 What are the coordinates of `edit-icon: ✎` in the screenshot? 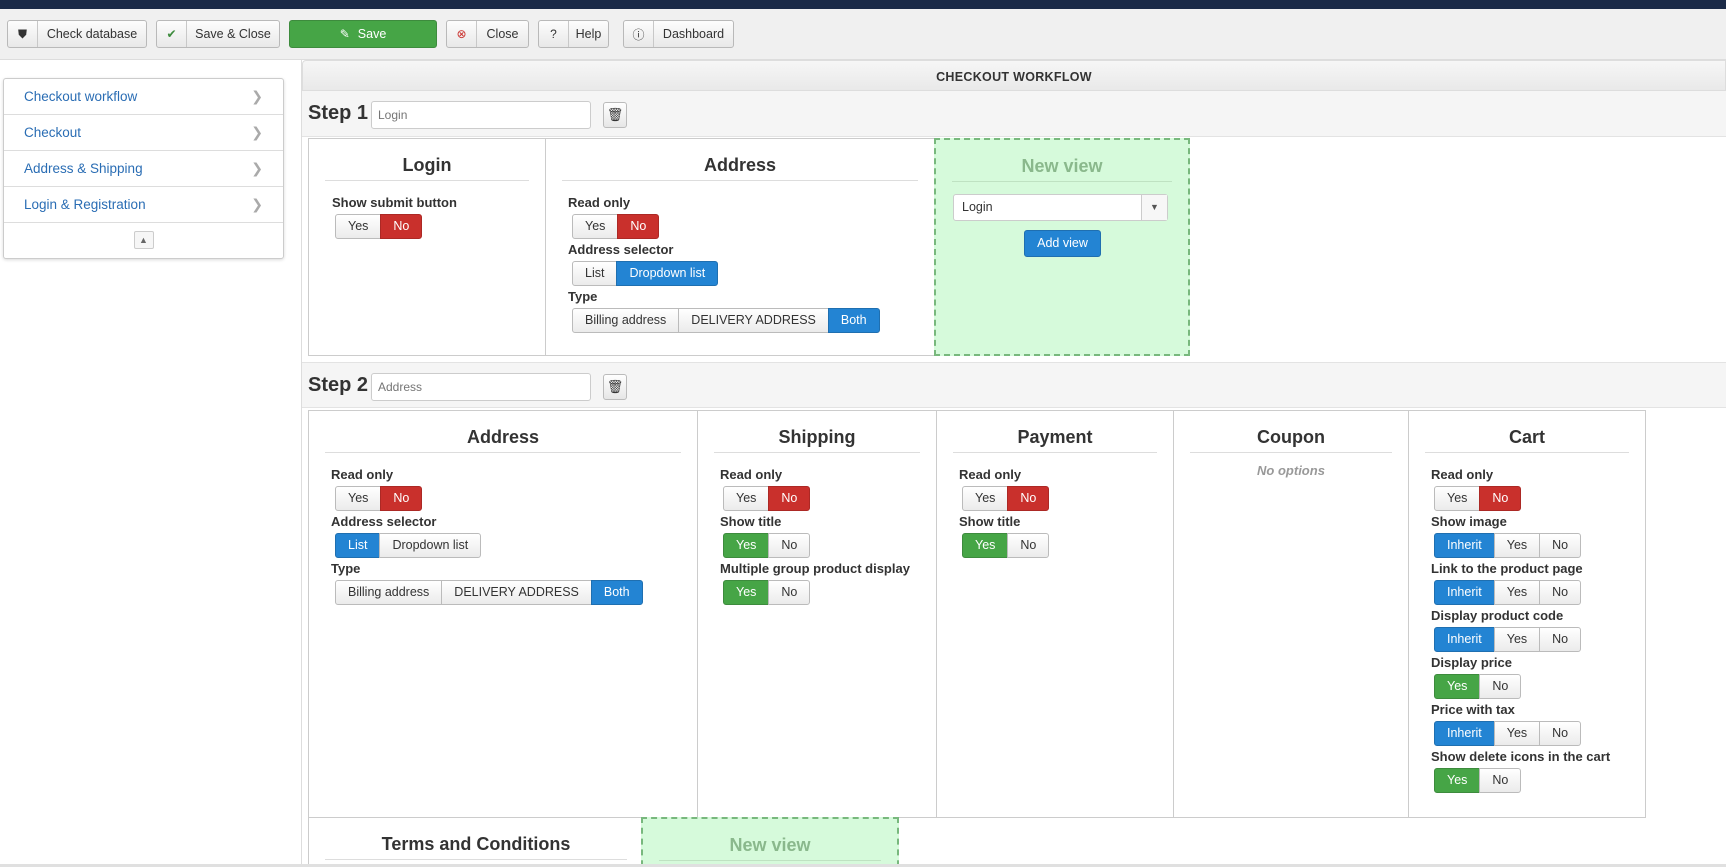 It's located at (344, 34).